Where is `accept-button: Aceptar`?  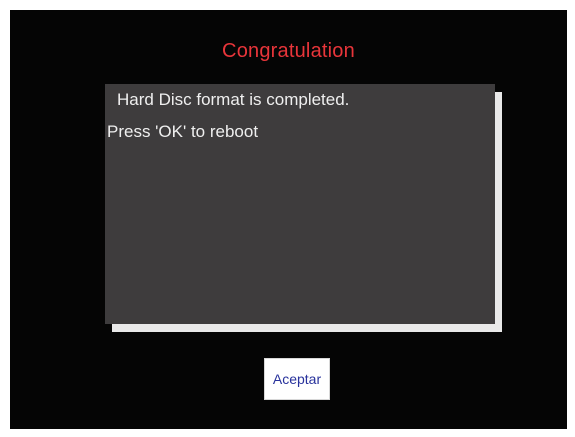
accept-button: Aceptar is located at coordinates (297, 379).